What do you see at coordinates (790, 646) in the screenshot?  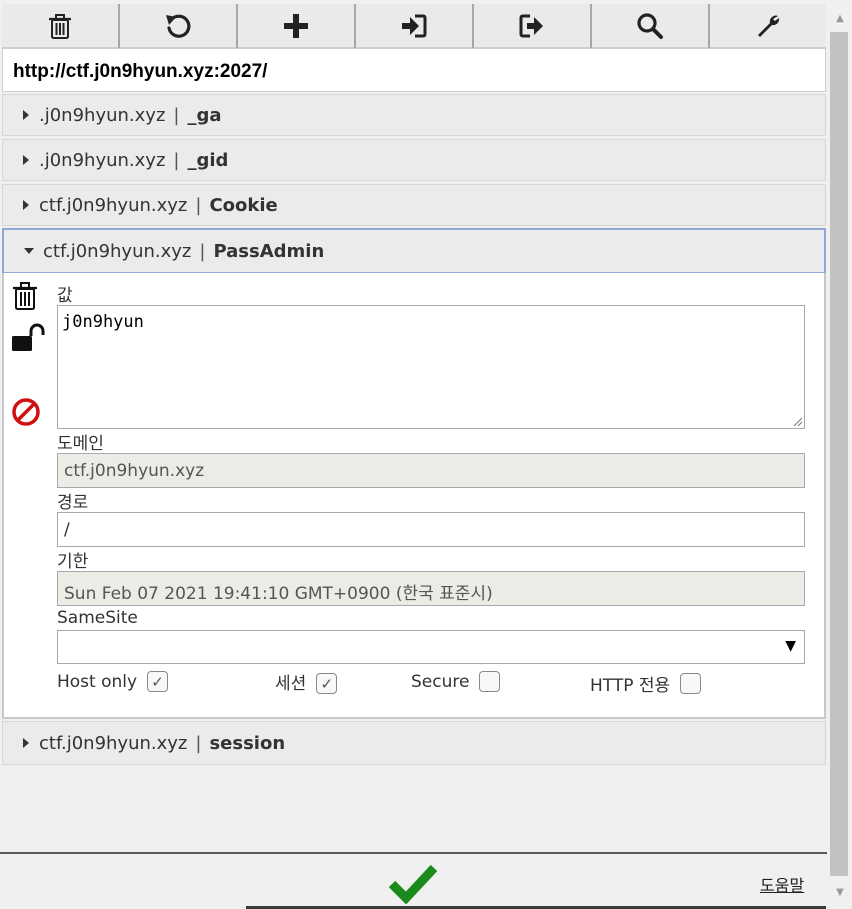 I see `dropdown-arrow-icon: ▼` at bounding box center [790, 646].